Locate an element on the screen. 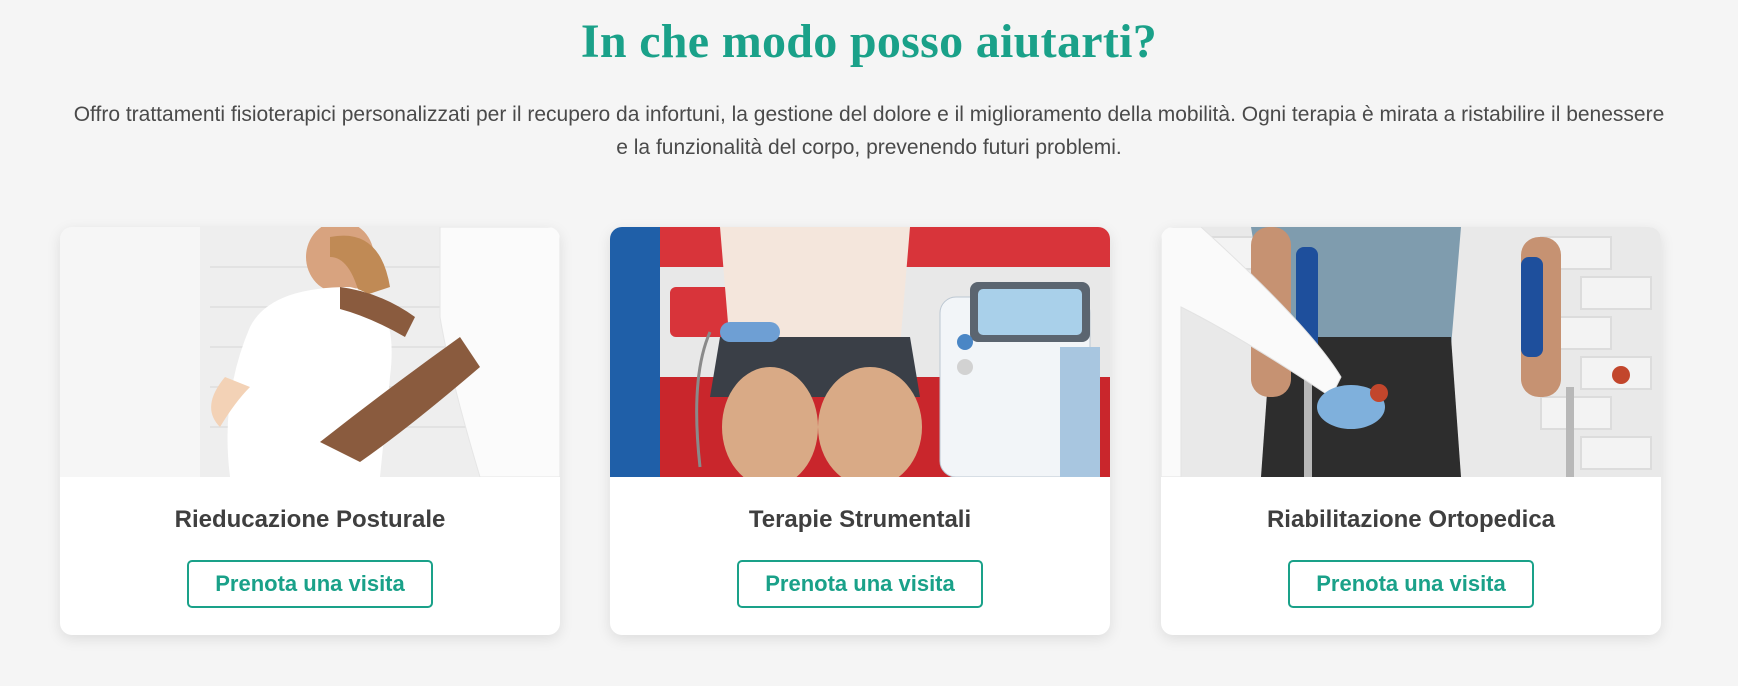 This screenshot has height=686, width=1738. service-title: Rieducazione Posturale is located at coordinates (310, 519).